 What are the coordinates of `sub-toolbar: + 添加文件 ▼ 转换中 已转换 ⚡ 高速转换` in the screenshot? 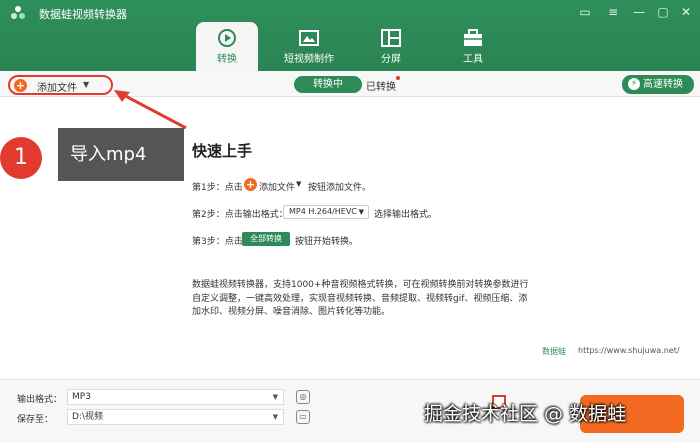 It's located at (350, 84).